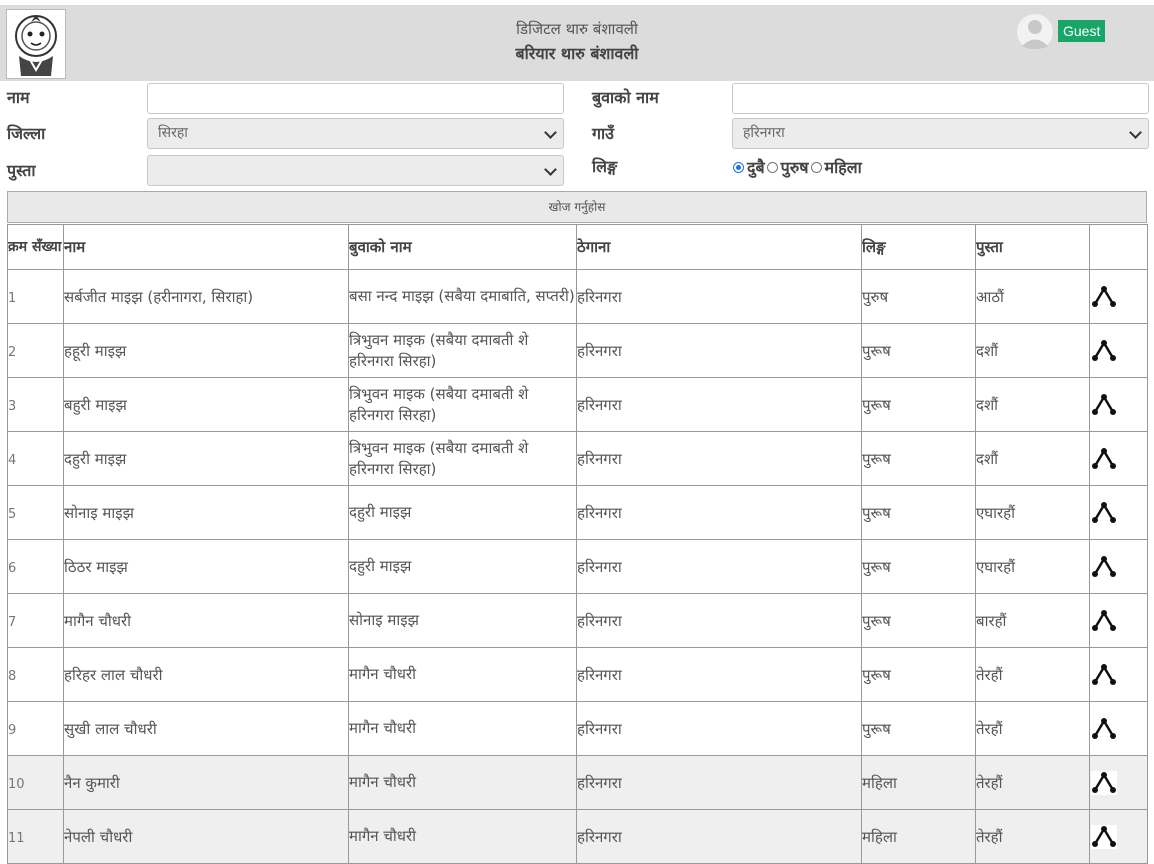 The image size is (1154, 864). Describe the element at coordinates (206, 782) in the screenshot. I see `cell-name: नैन कुमारी` at that location.